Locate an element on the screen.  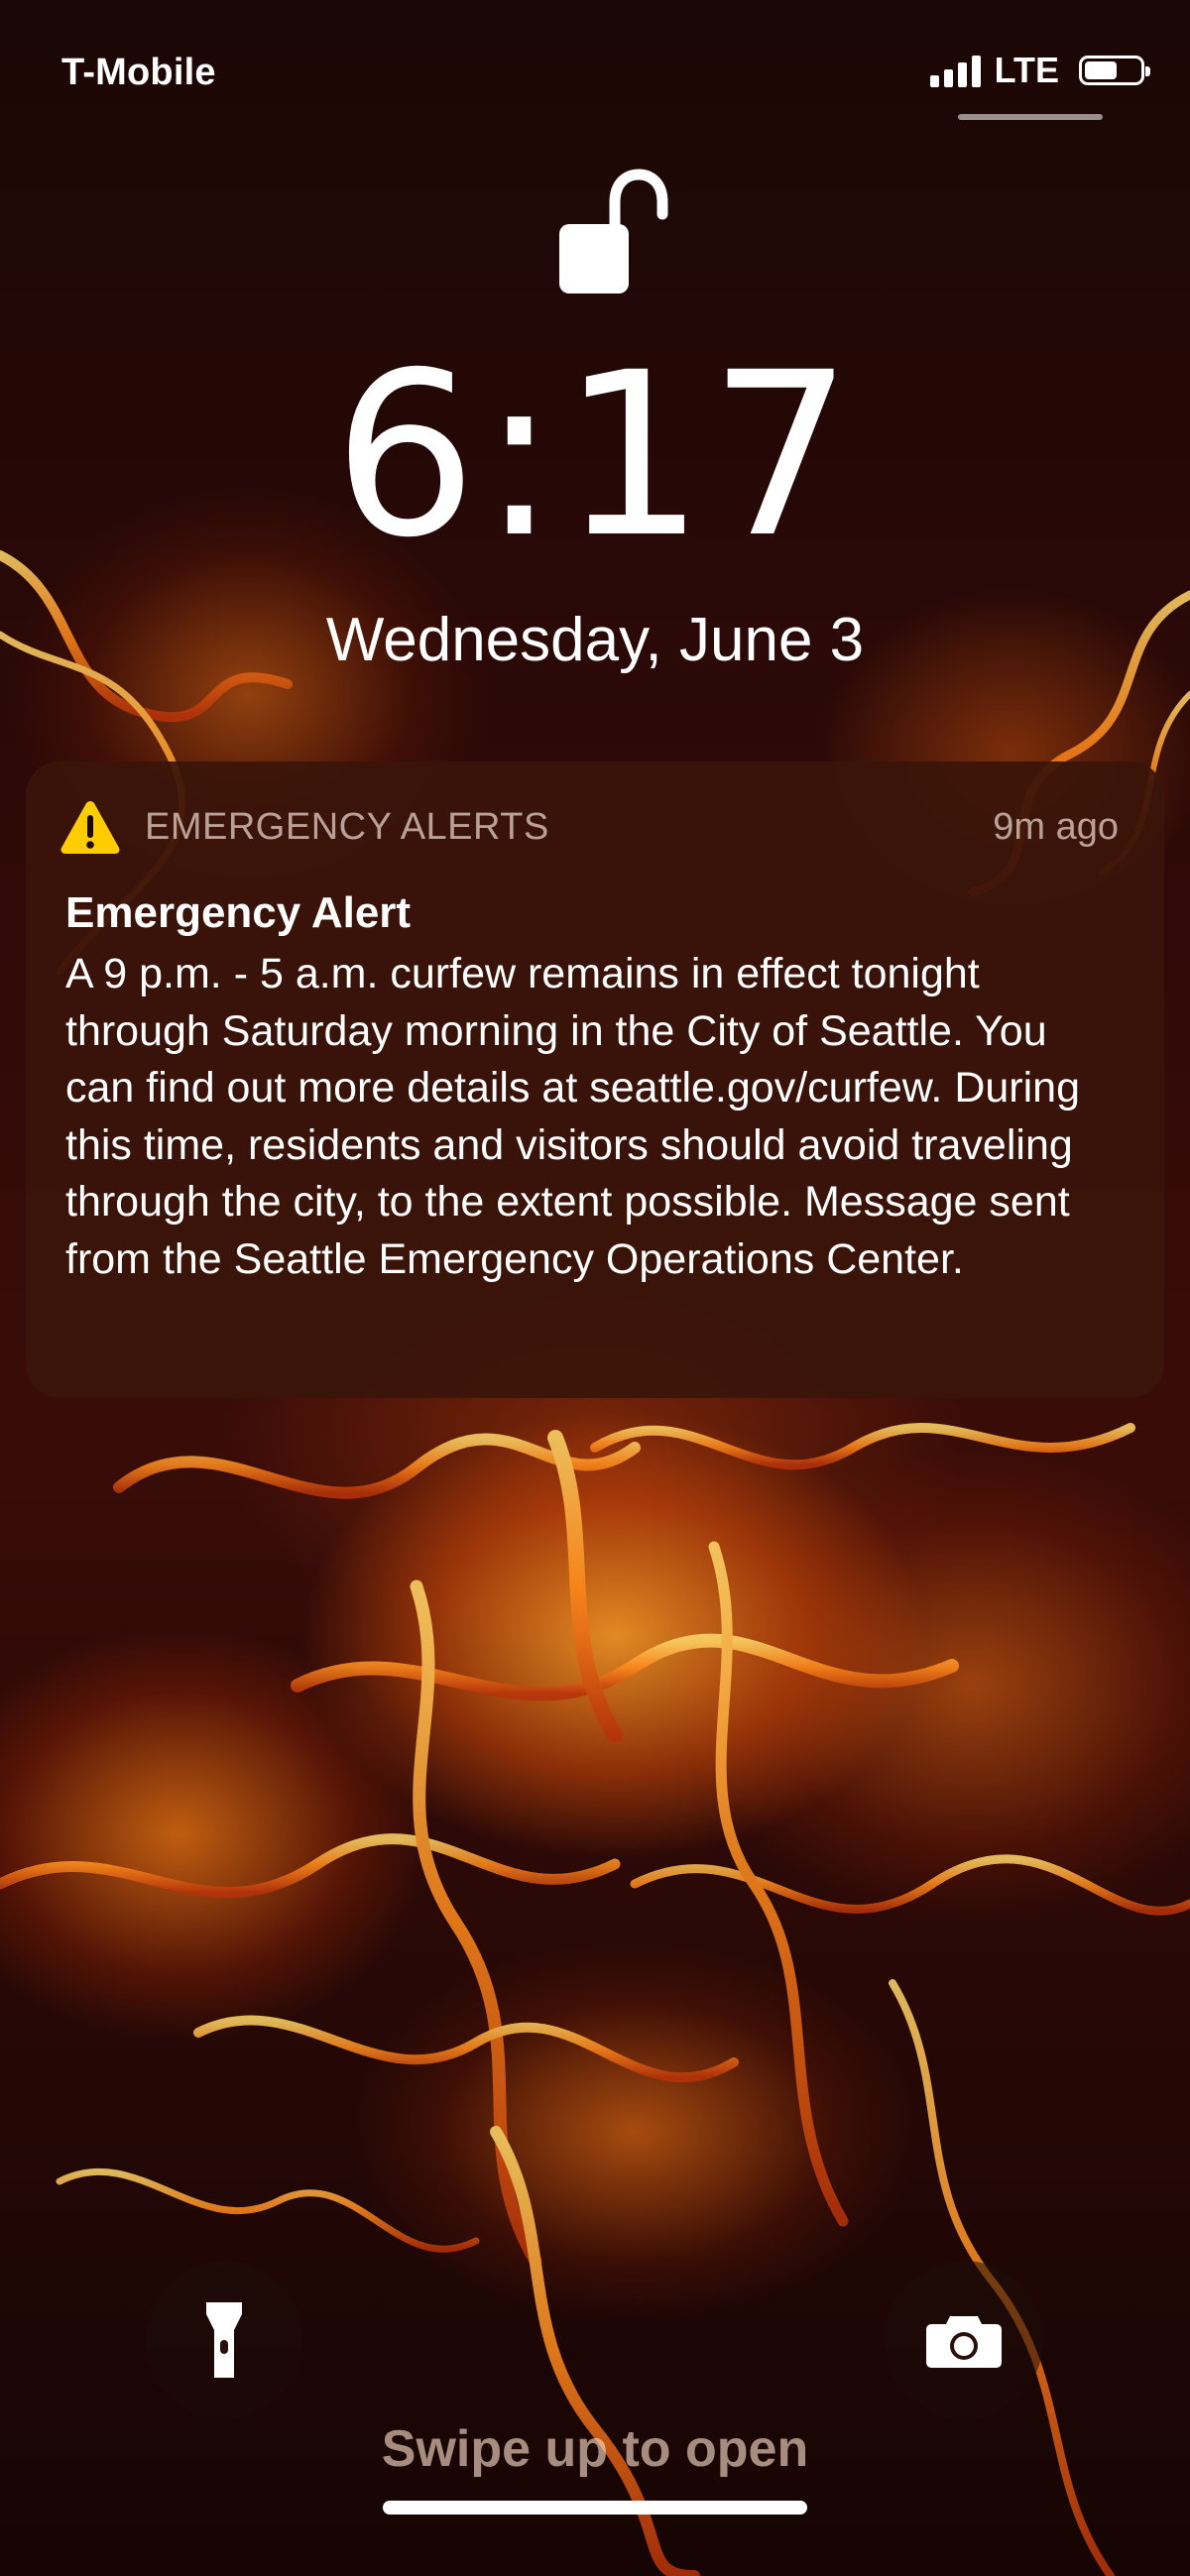
network-type: LTE is located at coordinates (1026, 70).